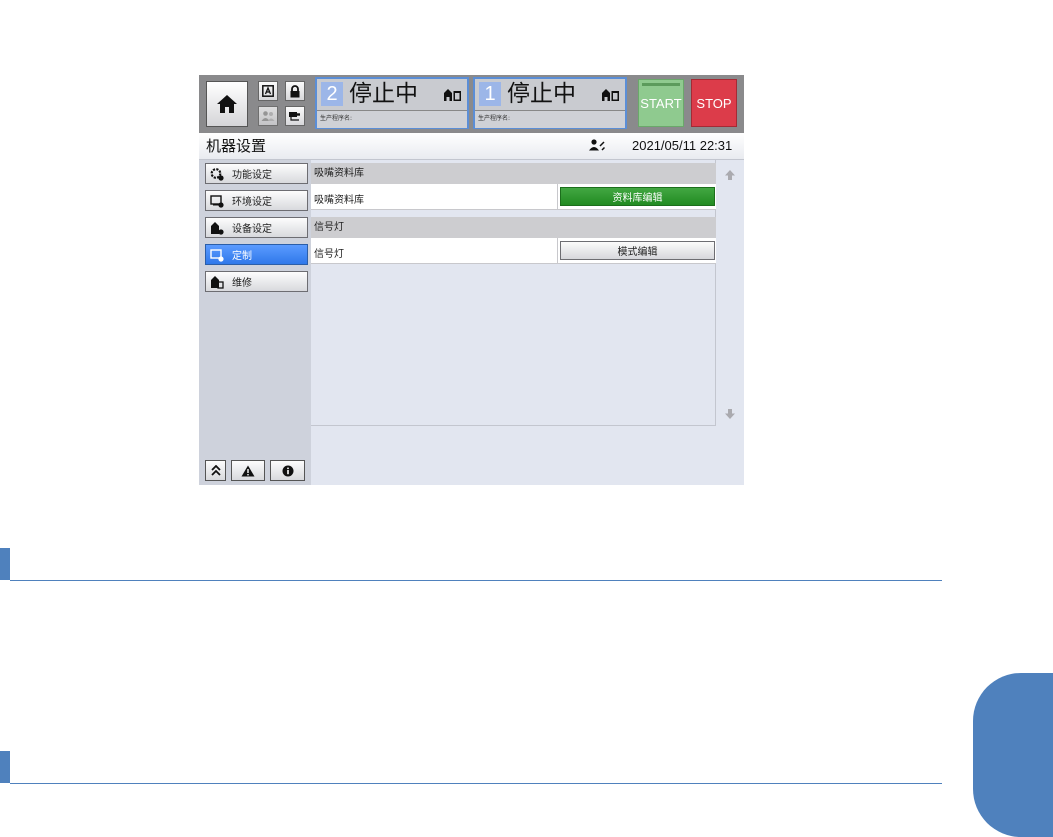  What do you see at coordinates (236, 146) in the screenshot?
I see `page-title: 机器设置` at bounding box center [236, 146].